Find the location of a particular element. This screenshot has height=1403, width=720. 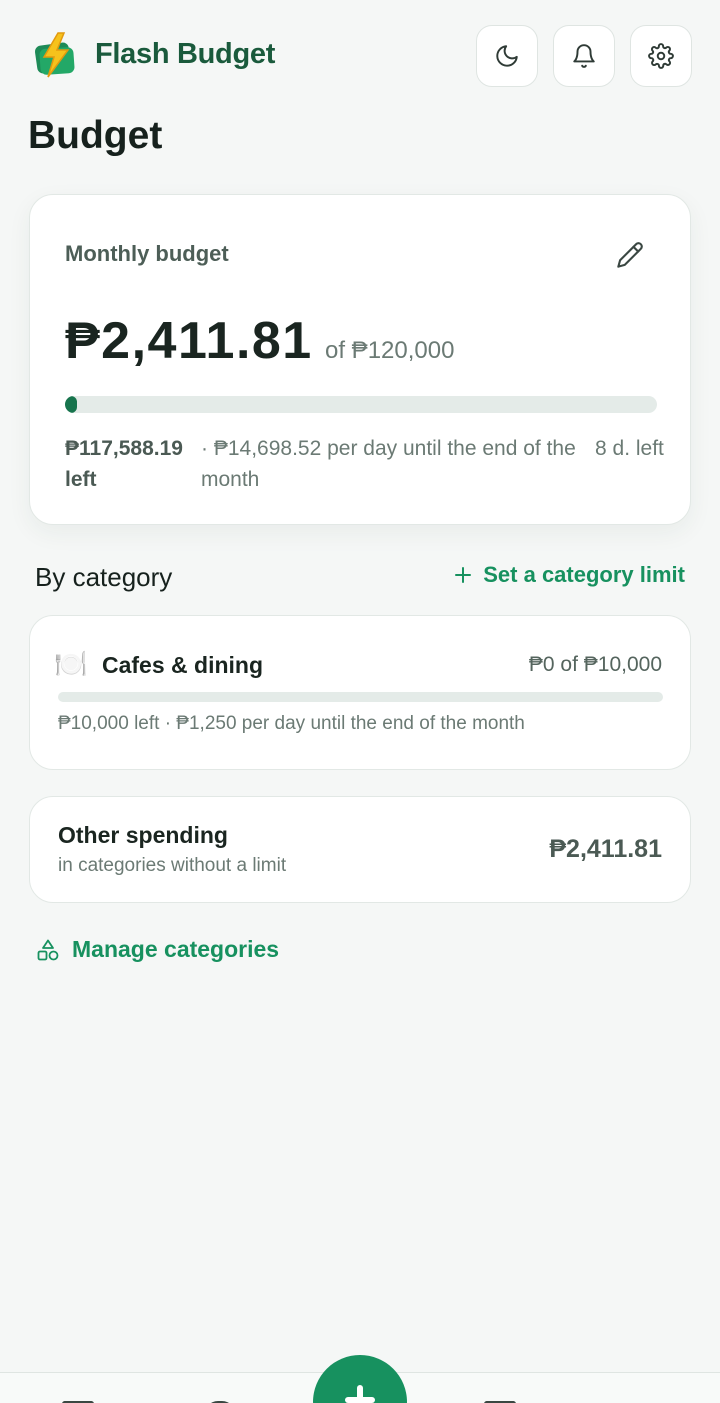

plate-icon: 🍽️ is located at coordinates (71, 664).